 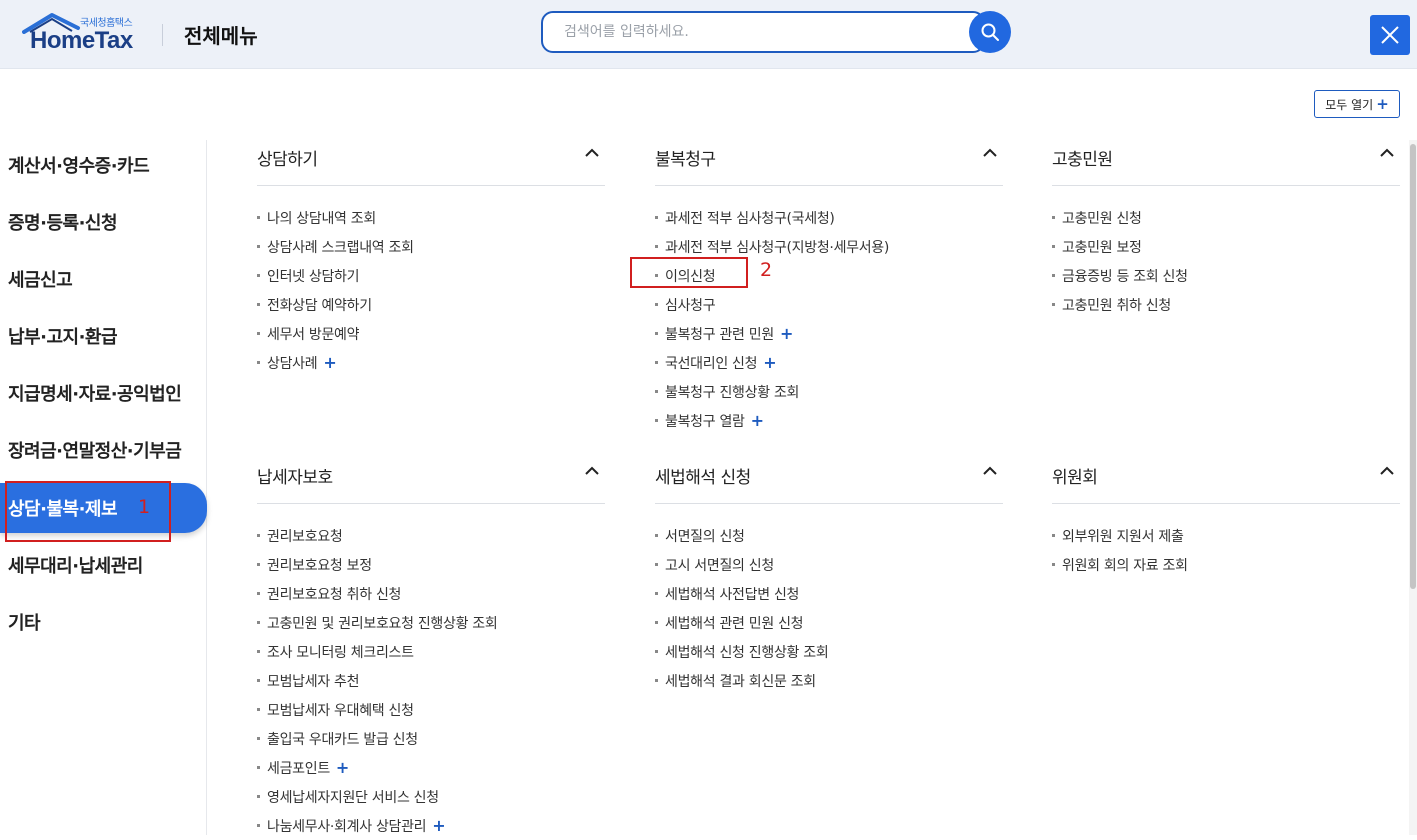 What do you see at coordinates (732, 392) in the screenshot?
I see `menu-item-link: 불복청구 진행상황 조회` at bounding box center [732, 392].